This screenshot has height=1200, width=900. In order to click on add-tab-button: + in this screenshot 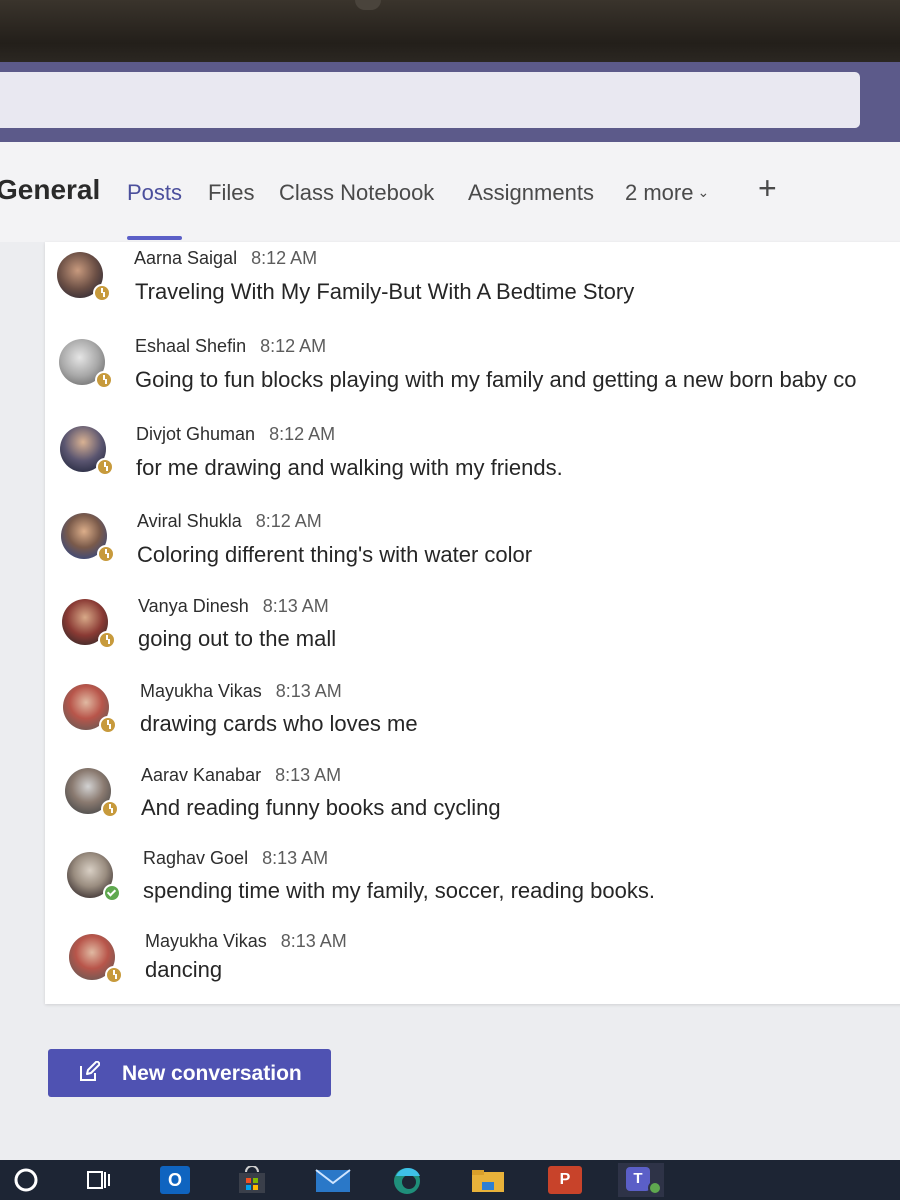, I will do `click(767, 188)`.